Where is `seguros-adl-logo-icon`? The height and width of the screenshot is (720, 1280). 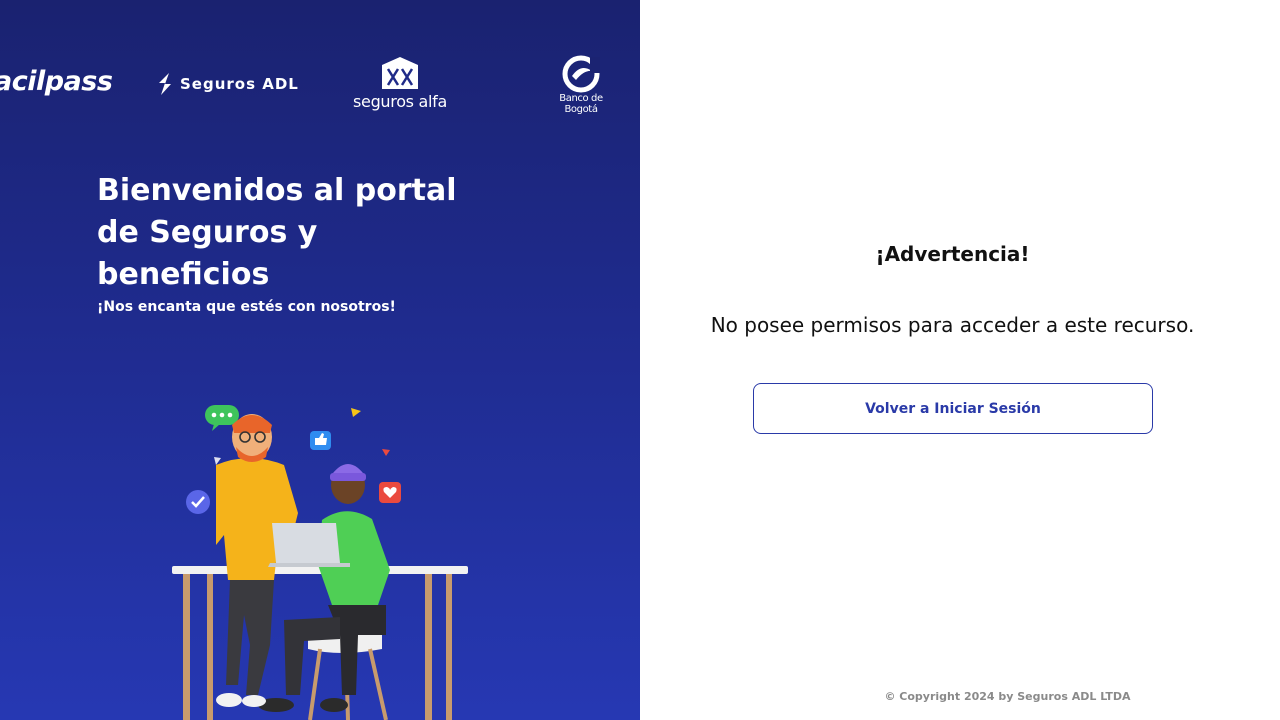
seguros-adl-logo-icon is located at coordinates (165, 84).